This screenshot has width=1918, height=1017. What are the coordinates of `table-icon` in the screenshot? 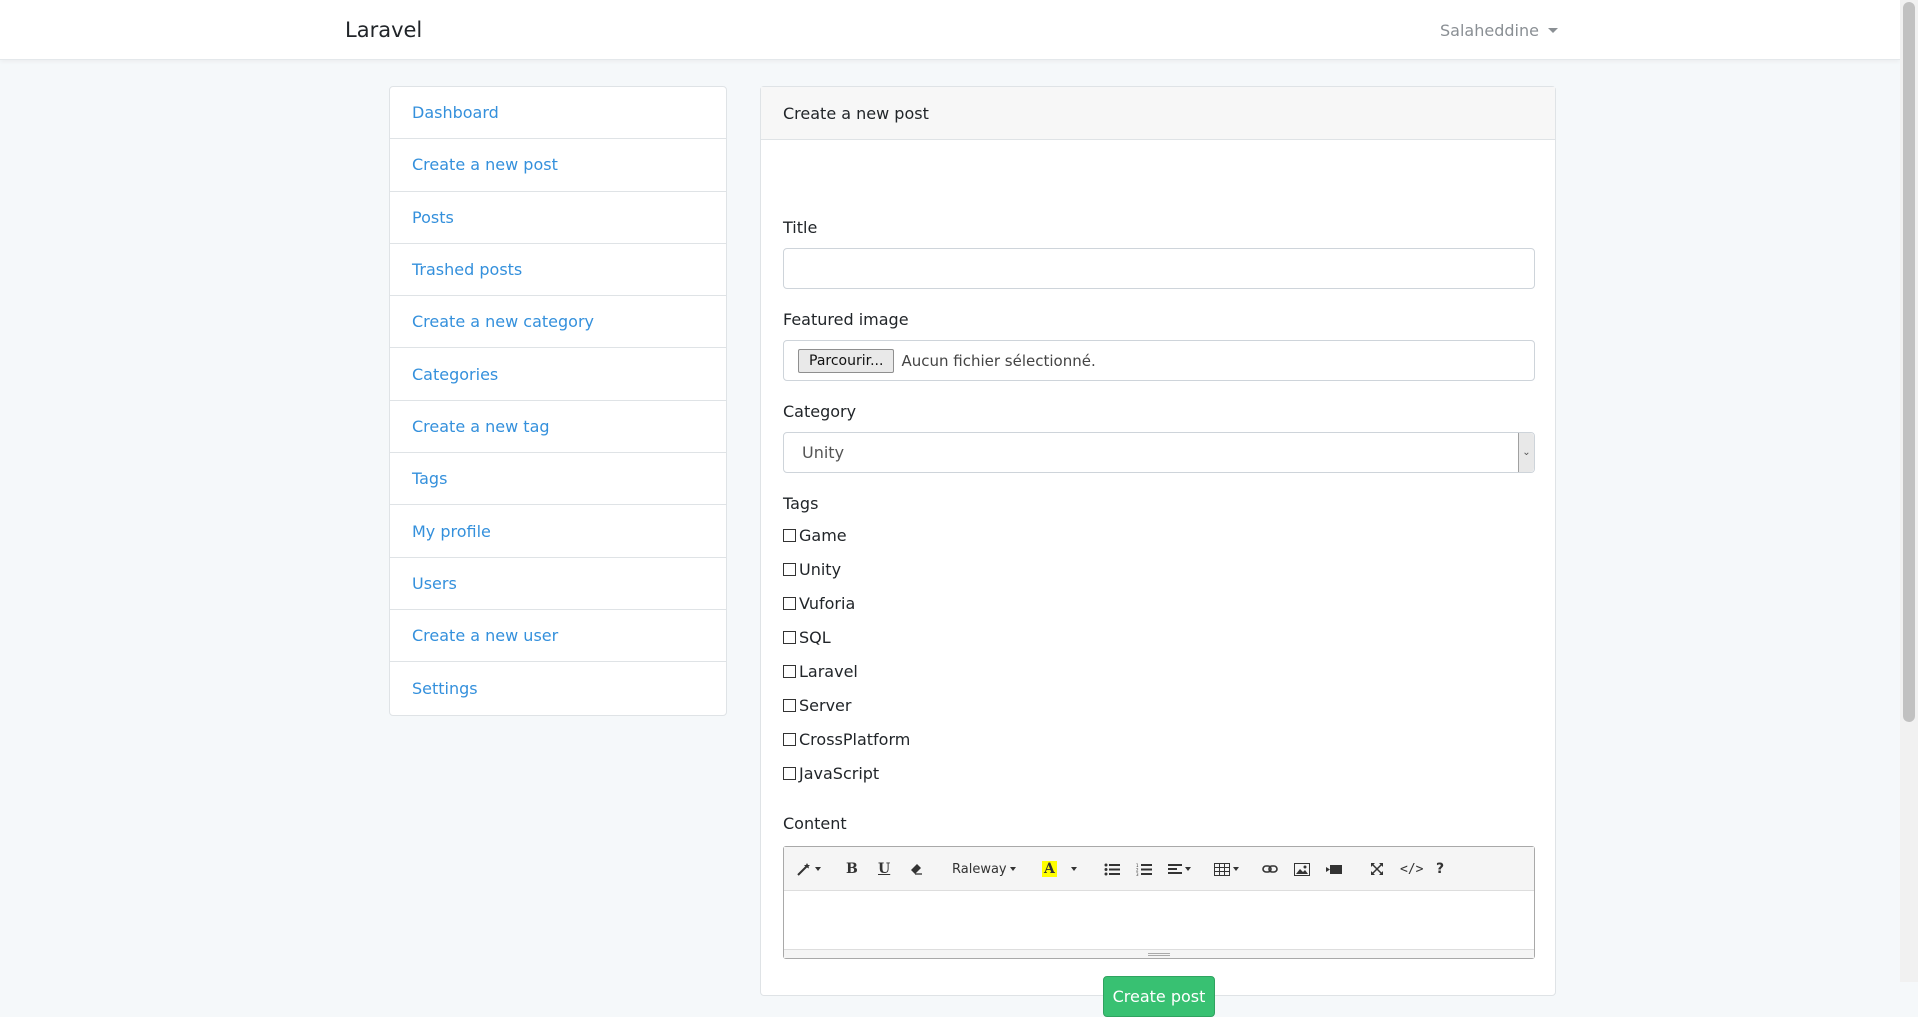 It's located at (1226, 869).